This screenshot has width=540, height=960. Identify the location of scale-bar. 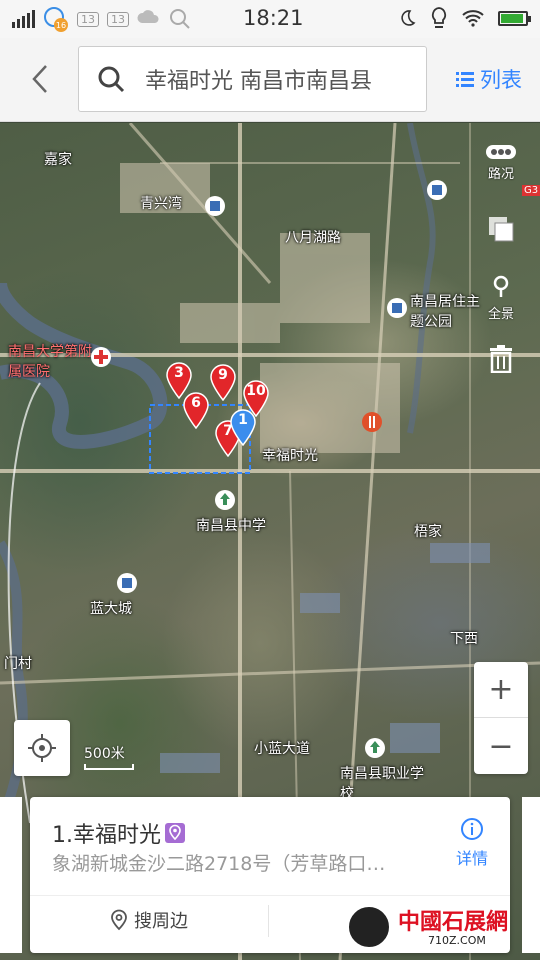
(109, 767).